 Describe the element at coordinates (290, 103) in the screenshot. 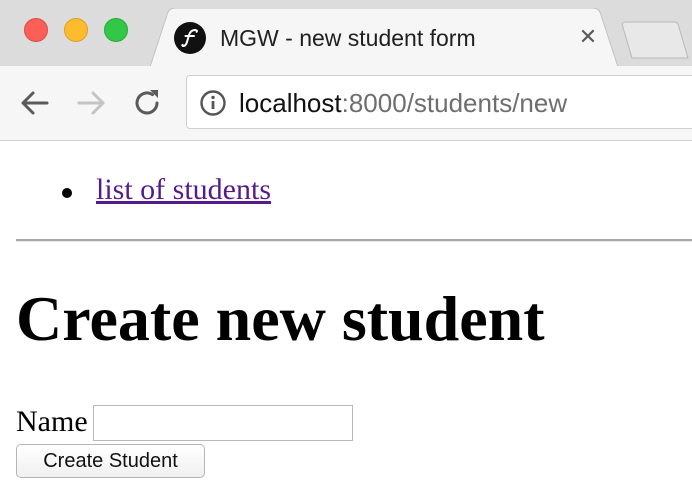

I see `url-host: localhost` at that location.